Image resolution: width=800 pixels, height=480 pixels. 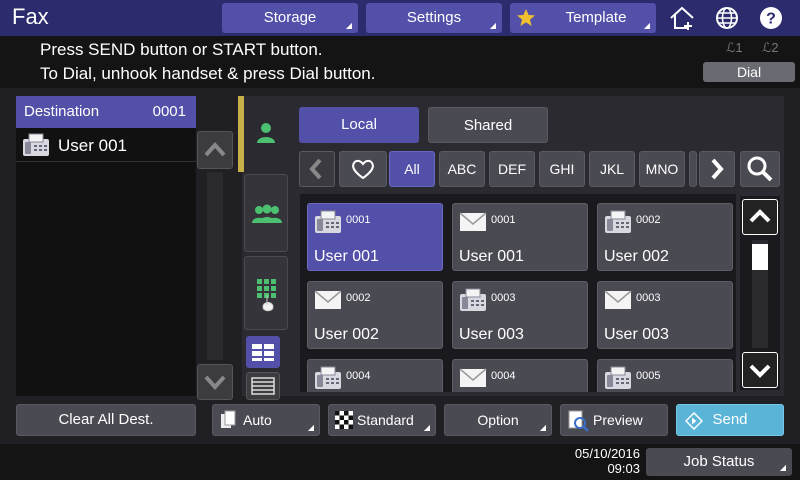 I want to click on send-label: Send, so click(x=730, y=419).